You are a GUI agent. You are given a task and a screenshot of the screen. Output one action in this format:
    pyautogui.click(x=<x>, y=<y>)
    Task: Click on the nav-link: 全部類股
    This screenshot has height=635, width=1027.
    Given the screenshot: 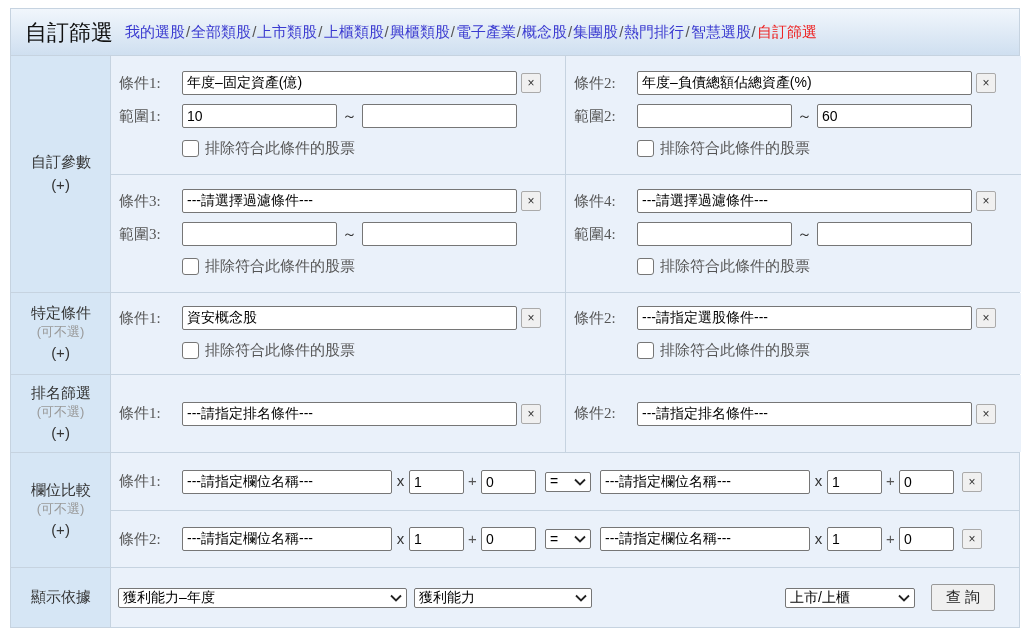 What is the action you would take?
    pyautogui.click(x=221, y=32)
    